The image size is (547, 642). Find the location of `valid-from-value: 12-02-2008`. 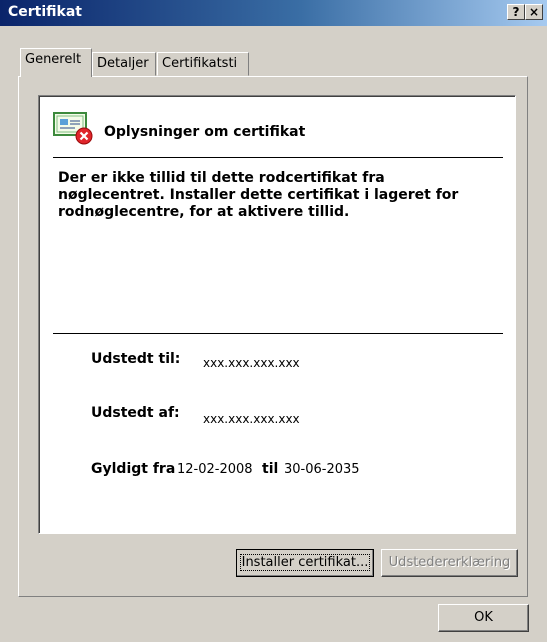

valid-from-value: 12-02-2008 is located at coordinates (215, 469).